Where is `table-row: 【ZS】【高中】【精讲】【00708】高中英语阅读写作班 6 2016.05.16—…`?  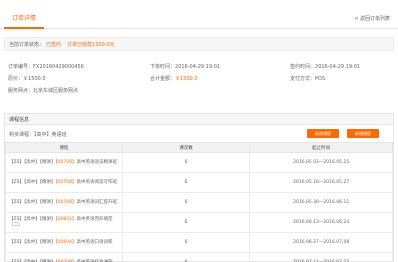
table-row: 【ZS】【高中】【精讲】【00708】高中英语阅读写作班 6 2016.05.16—… is located at coordinates (199, 182).